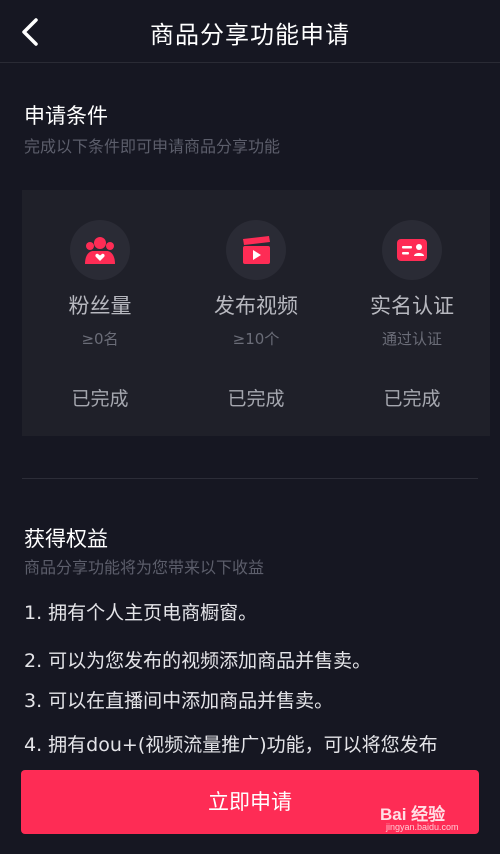 Image resolution: width=500 pixels, height=854 pixels. What do you see at coordinates (256, 306) in the screenshot?
I see `condition-title: 发布视频` at bounding box center [256, 306].